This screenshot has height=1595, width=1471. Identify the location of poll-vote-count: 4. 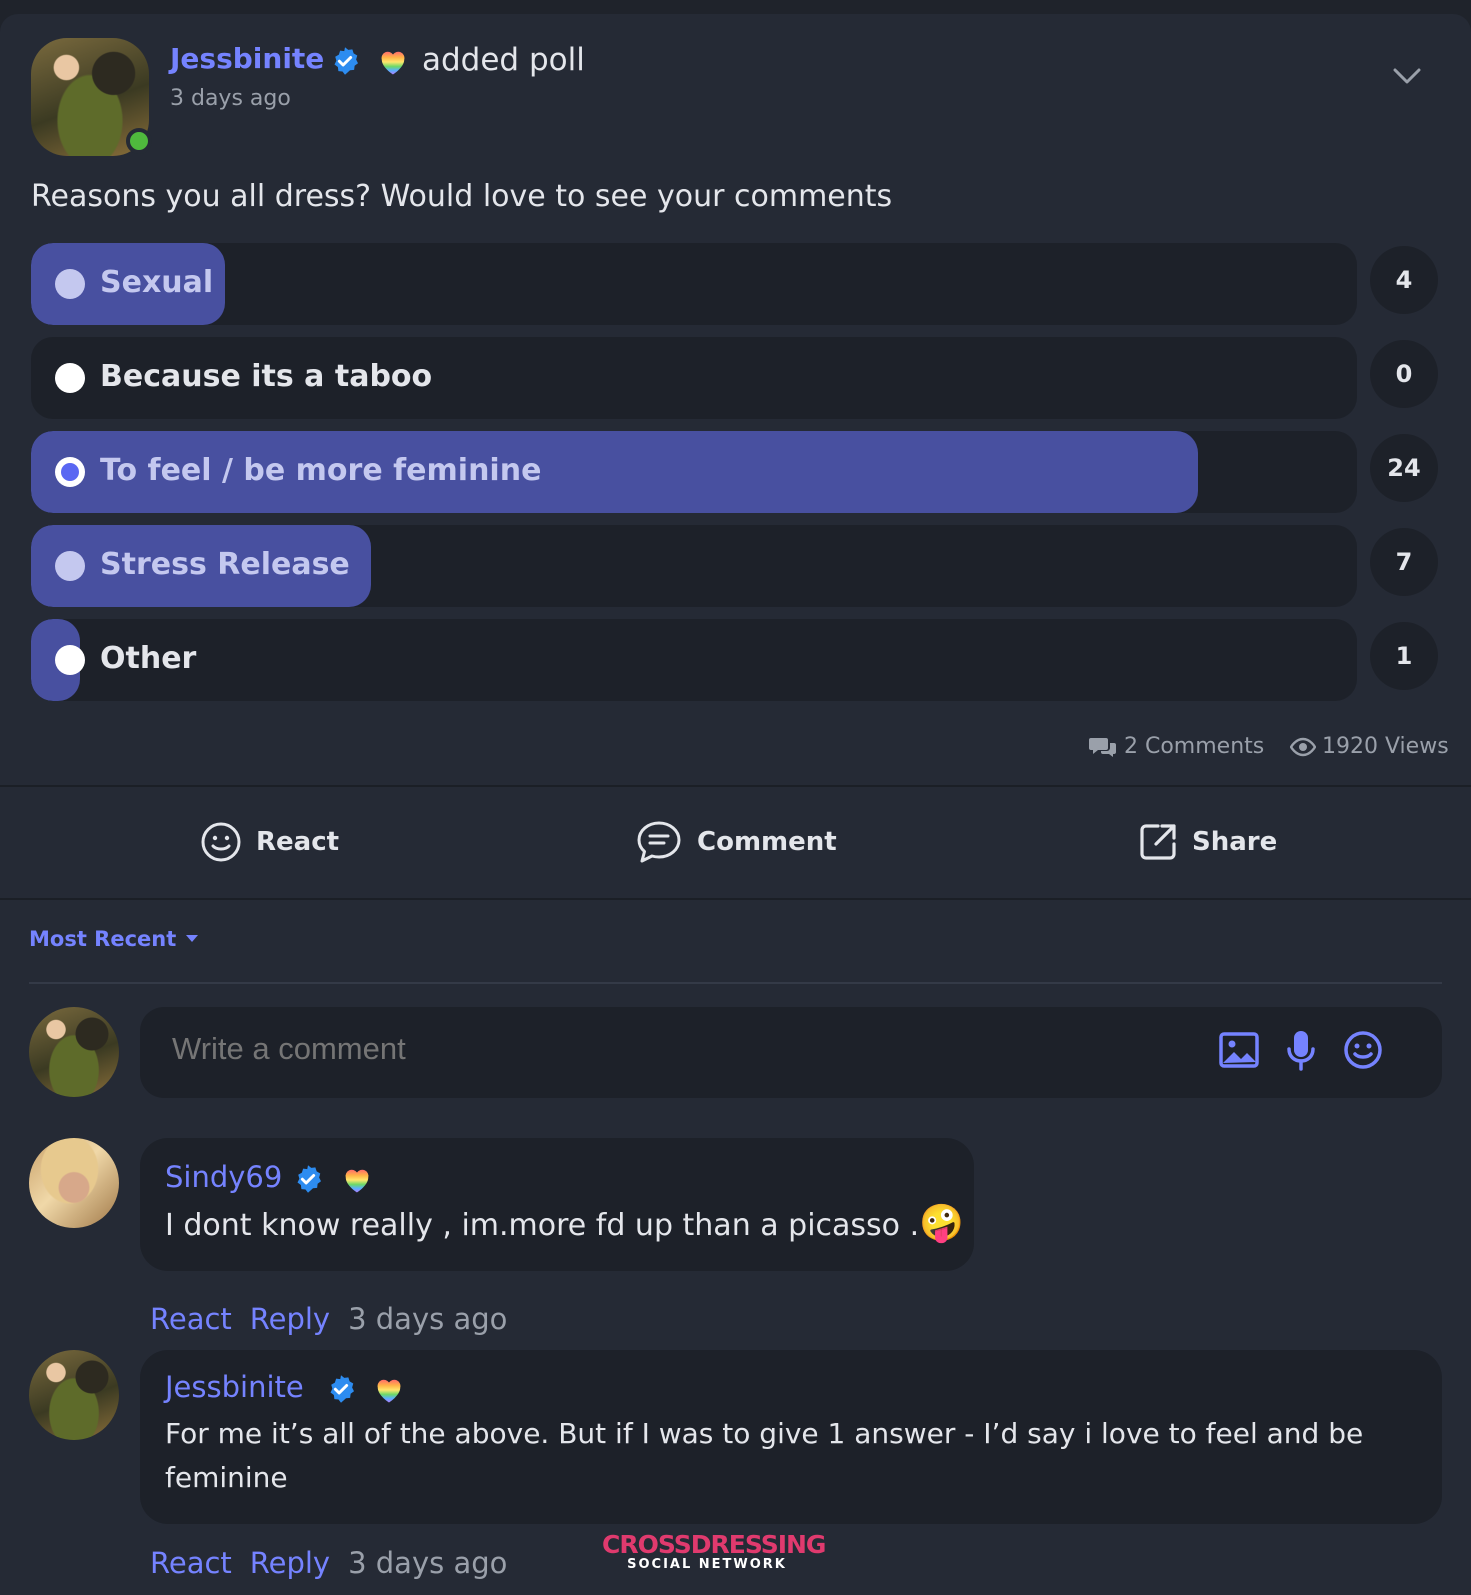
(1404, 280).